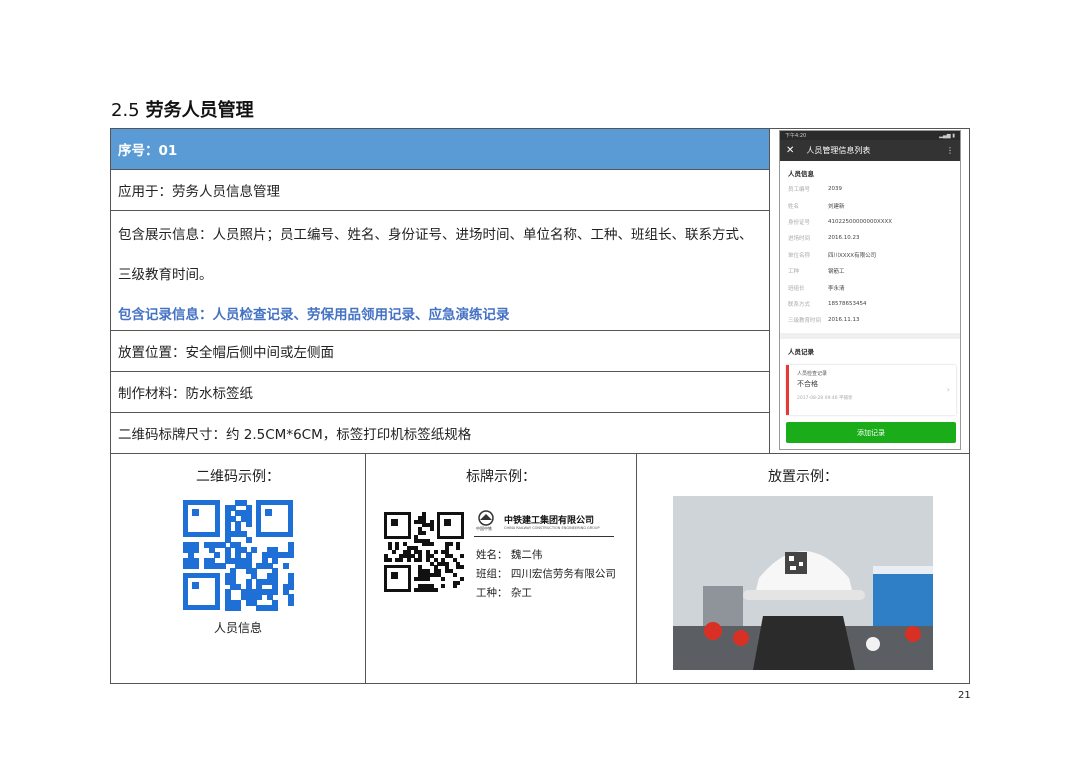  I want to click on applies-to-row: 应用于：劳务人员信息管理, so click(440, 190).